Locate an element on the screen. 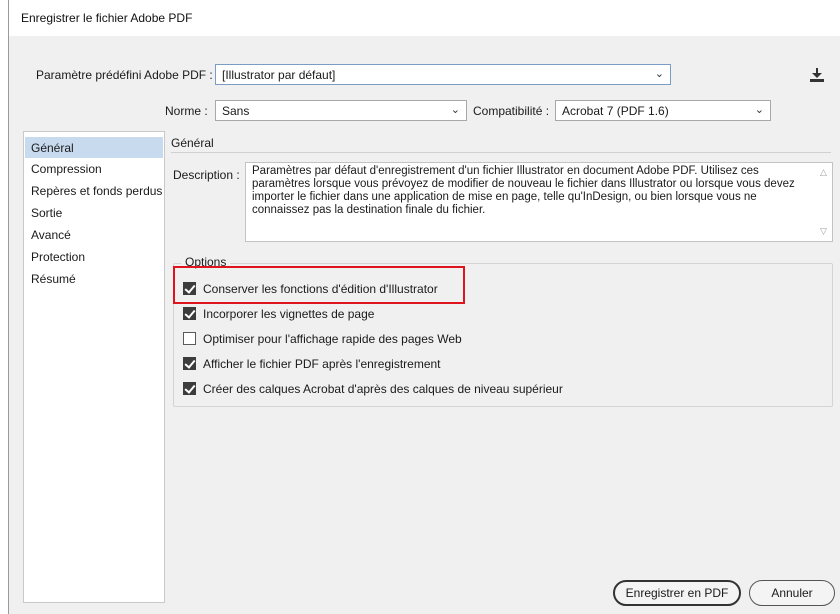  preset-select: [Illustrator par défaut] ⌄ is located at coordinates (443, 74).